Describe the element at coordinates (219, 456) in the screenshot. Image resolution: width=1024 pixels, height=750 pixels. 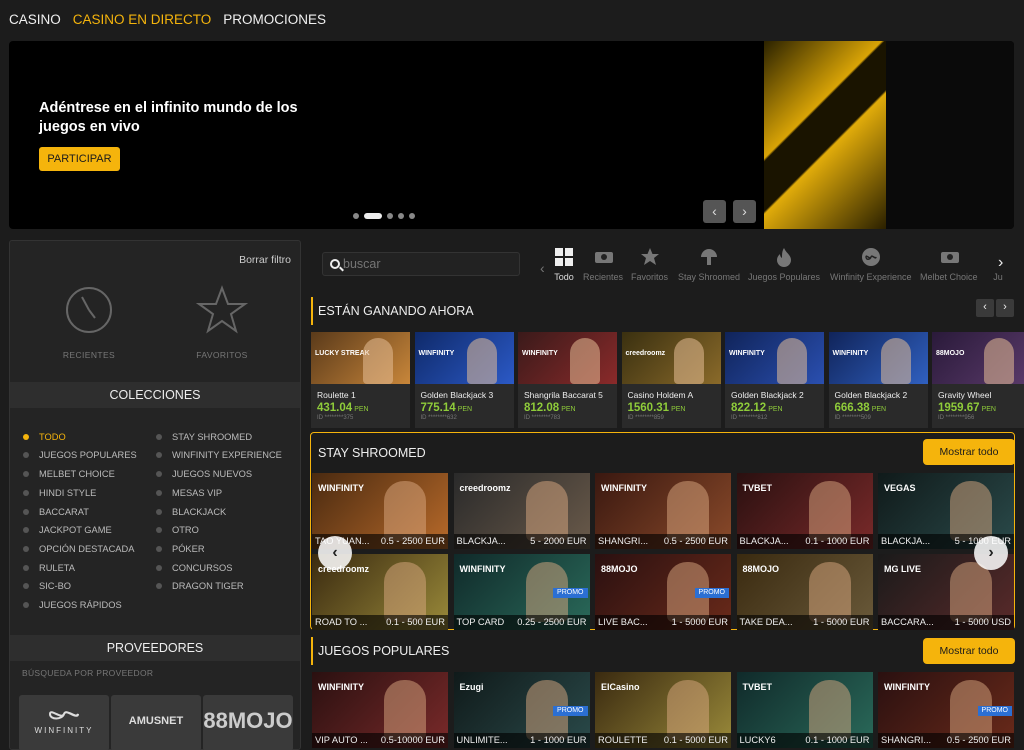
I see `collection-item: WINFINITY EXPERIENCE` at that location.